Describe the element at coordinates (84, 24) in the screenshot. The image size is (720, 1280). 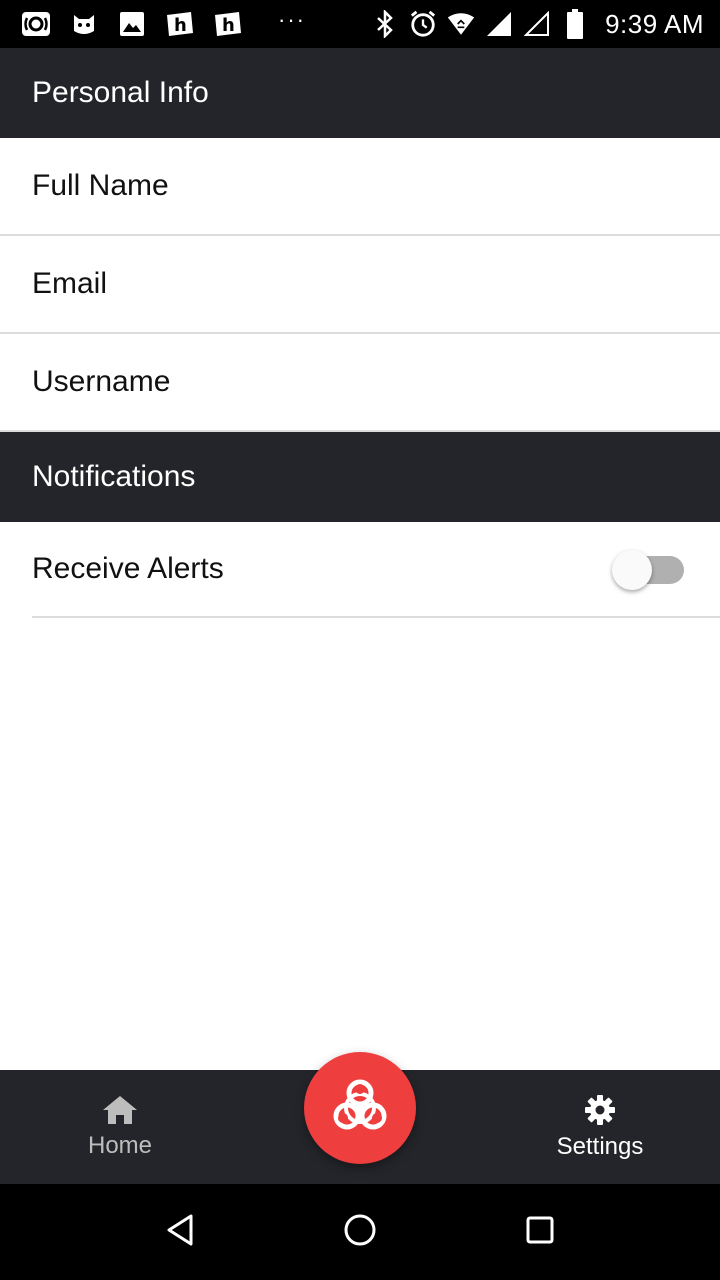
I see `cat-icon` at that location.